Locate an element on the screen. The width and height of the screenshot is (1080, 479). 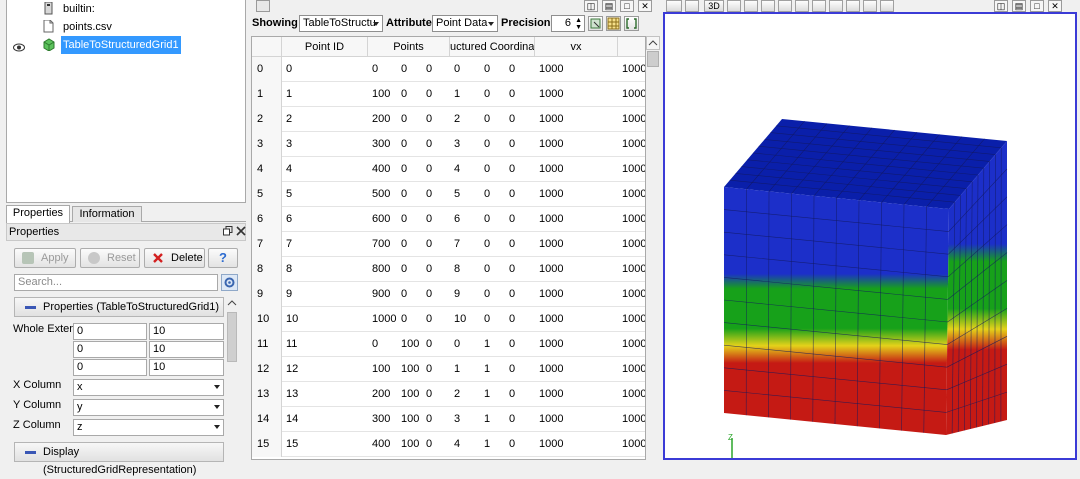
apply-button: Apply is located at coordinates (45, 258).